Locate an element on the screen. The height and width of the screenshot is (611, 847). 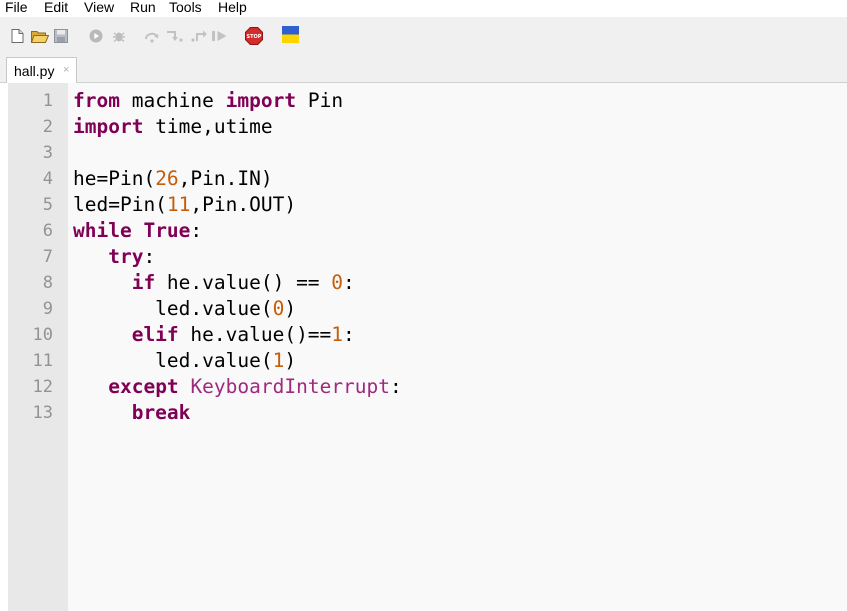
resume-icon is located at coordinates (219, 37).